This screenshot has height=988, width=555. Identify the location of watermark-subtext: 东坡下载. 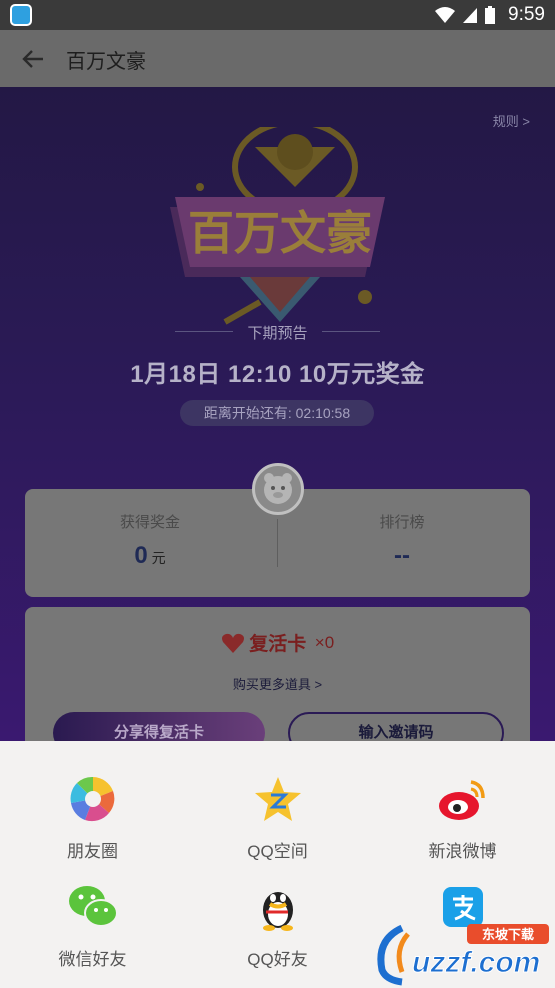
(508, 934).